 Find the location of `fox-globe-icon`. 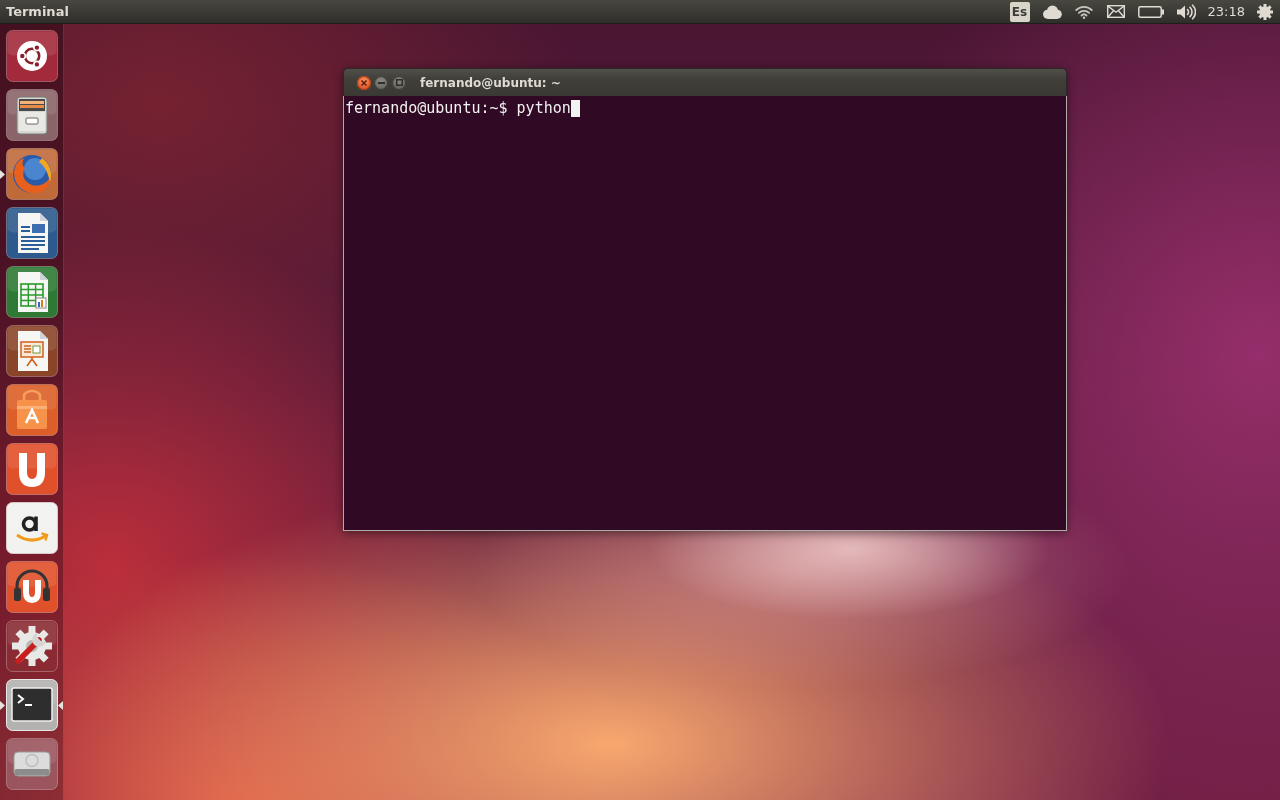

fox-globe-icon is located at coordinates (32, 174).